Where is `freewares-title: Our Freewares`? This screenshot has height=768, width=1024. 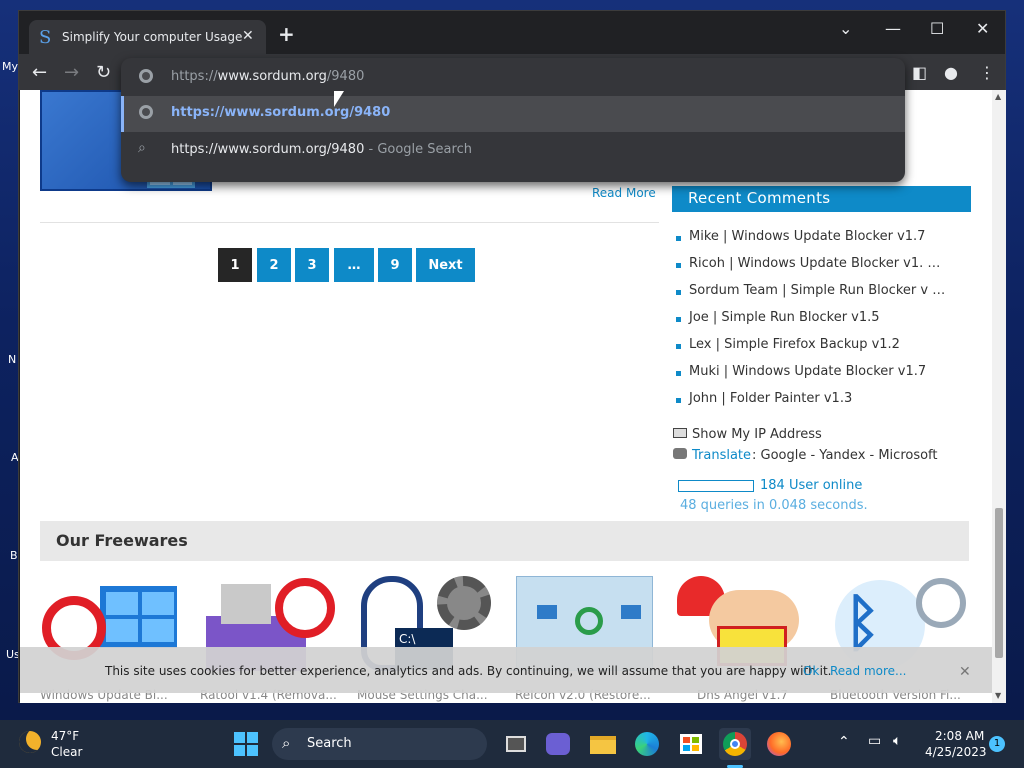 freewares-title: Our Freewares is located at coordinates (504, 541).